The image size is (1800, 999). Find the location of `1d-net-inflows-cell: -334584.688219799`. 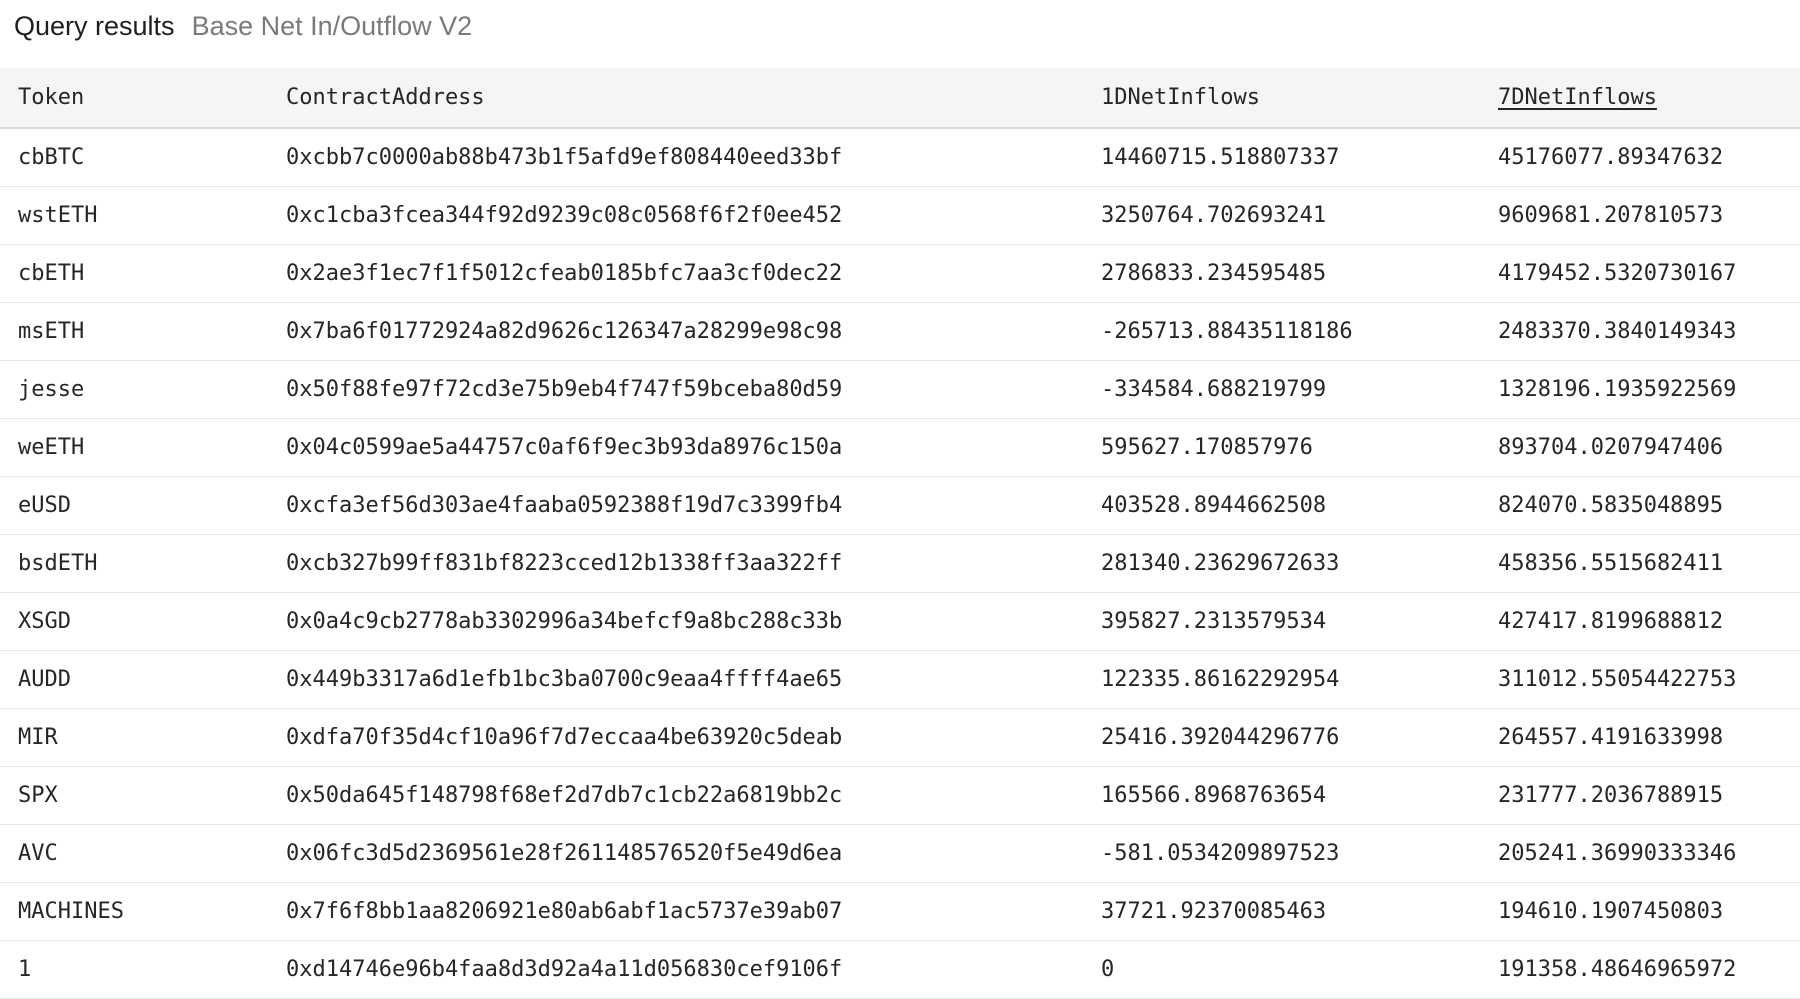

1d-net-inflows-cell: -334584.688219799 is located at coordinates (1214, 389).